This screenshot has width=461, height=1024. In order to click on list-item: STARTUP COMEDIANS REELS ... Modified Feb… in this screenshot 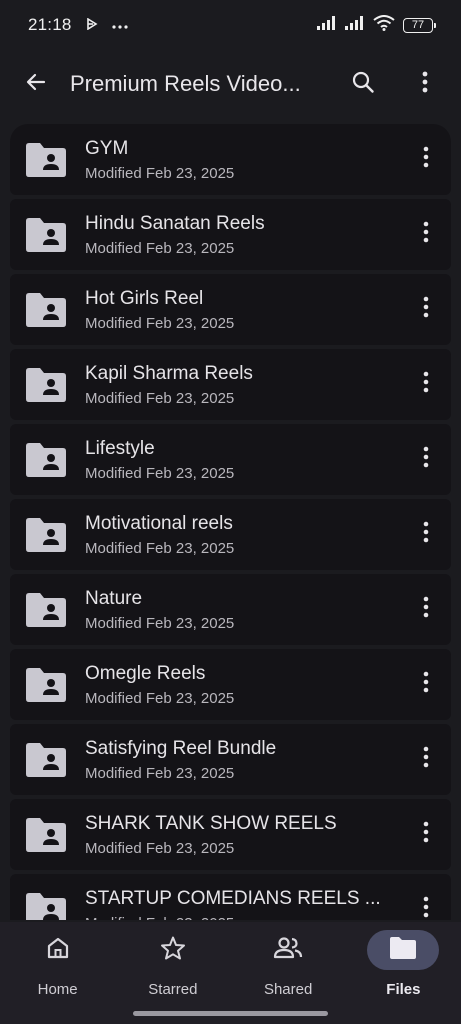, I will do `click(230, 897)`.